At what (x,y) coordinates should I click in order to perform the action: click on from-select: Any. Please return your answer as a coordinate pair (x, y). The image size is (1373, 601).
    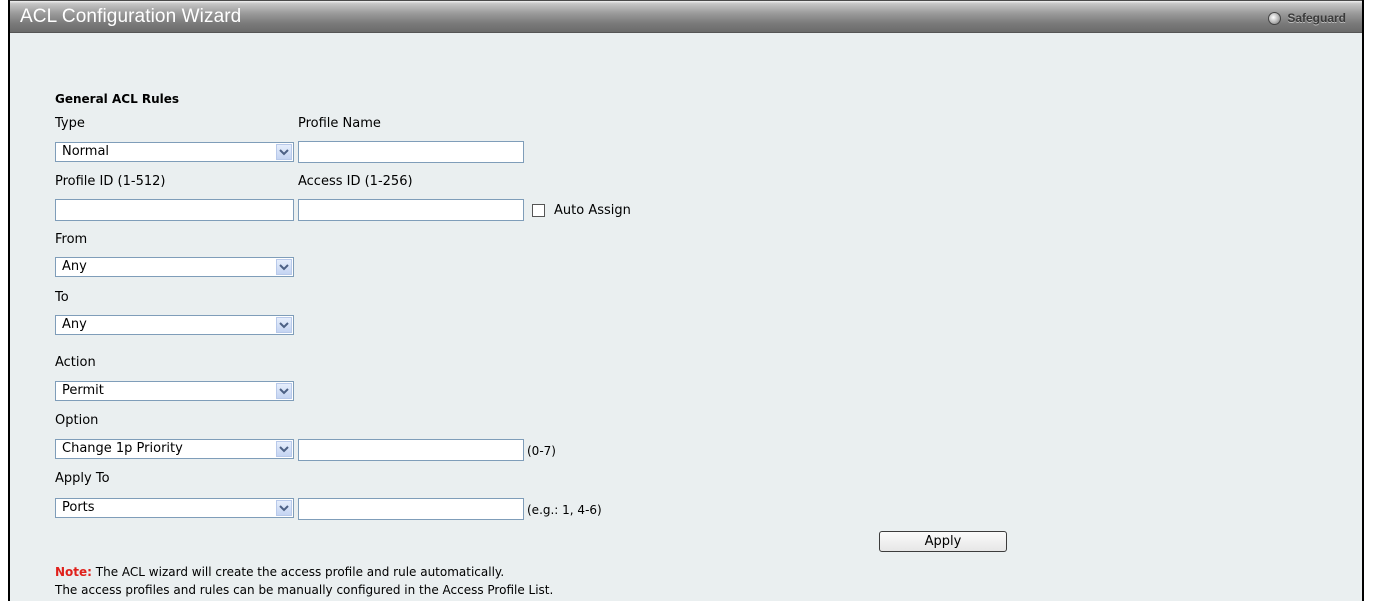
    Looking at the image, I should click on (174, 267).